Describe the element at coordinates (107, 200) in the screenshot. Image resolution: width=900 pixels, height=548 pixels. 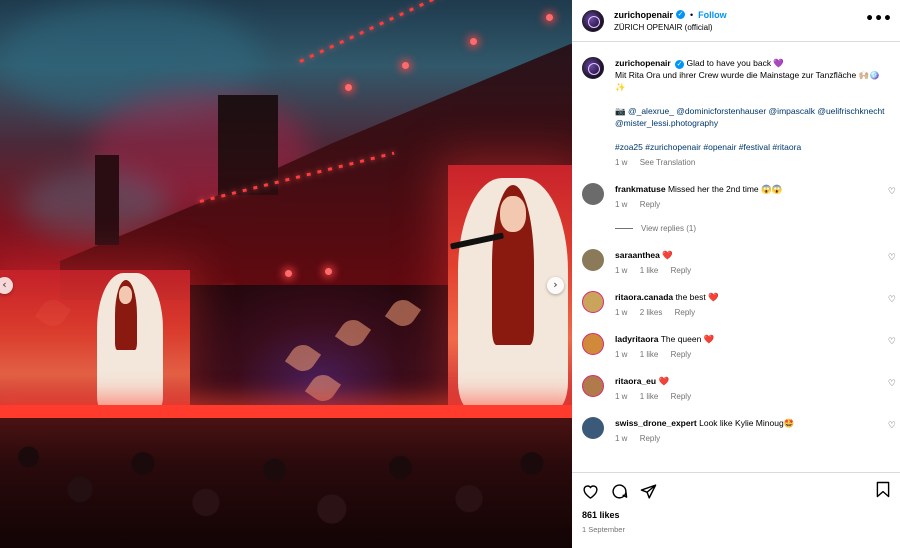
I see `light-tower` at that location.